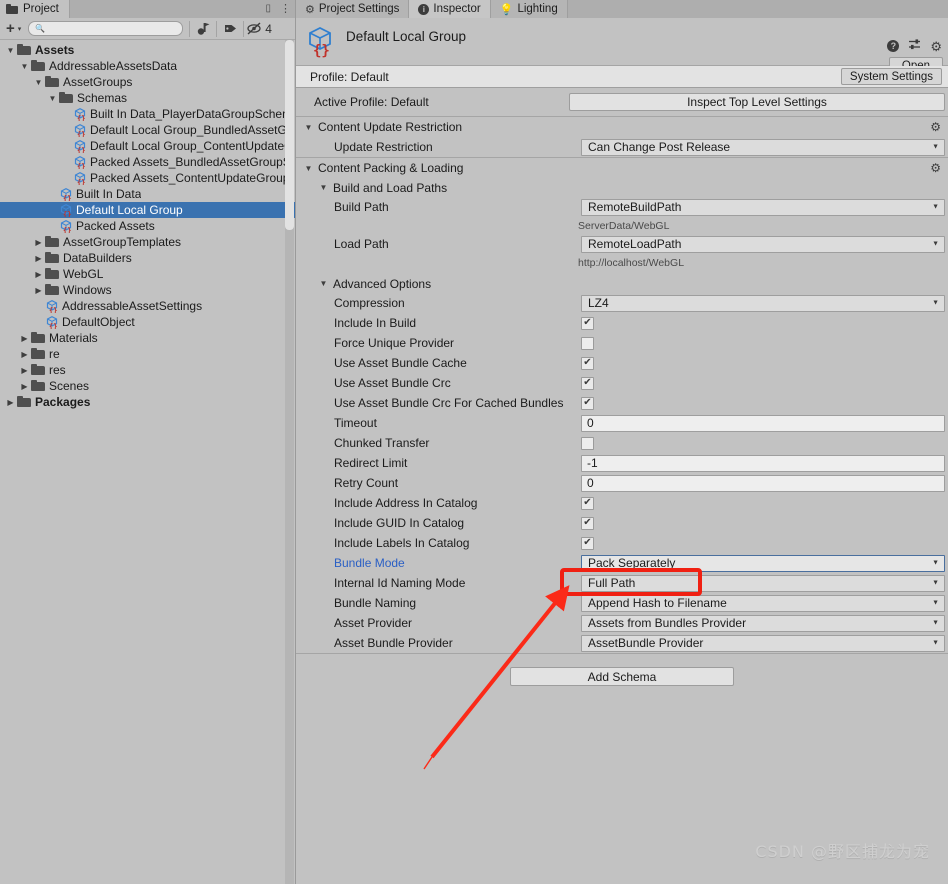 This screenshot has height=884, width=948. I want to click on profile-row: Profile: Default System Settings, so click(622, 77).